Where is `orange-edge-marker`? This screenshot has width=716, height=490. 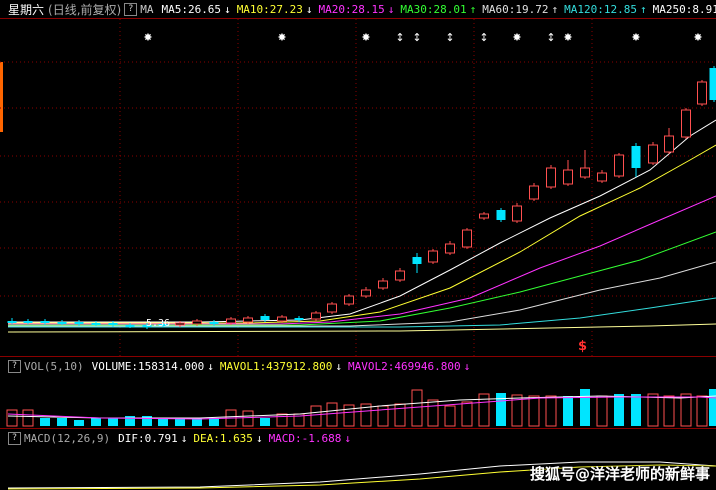
orange-edge-marker is located at coordinates (1, 97).